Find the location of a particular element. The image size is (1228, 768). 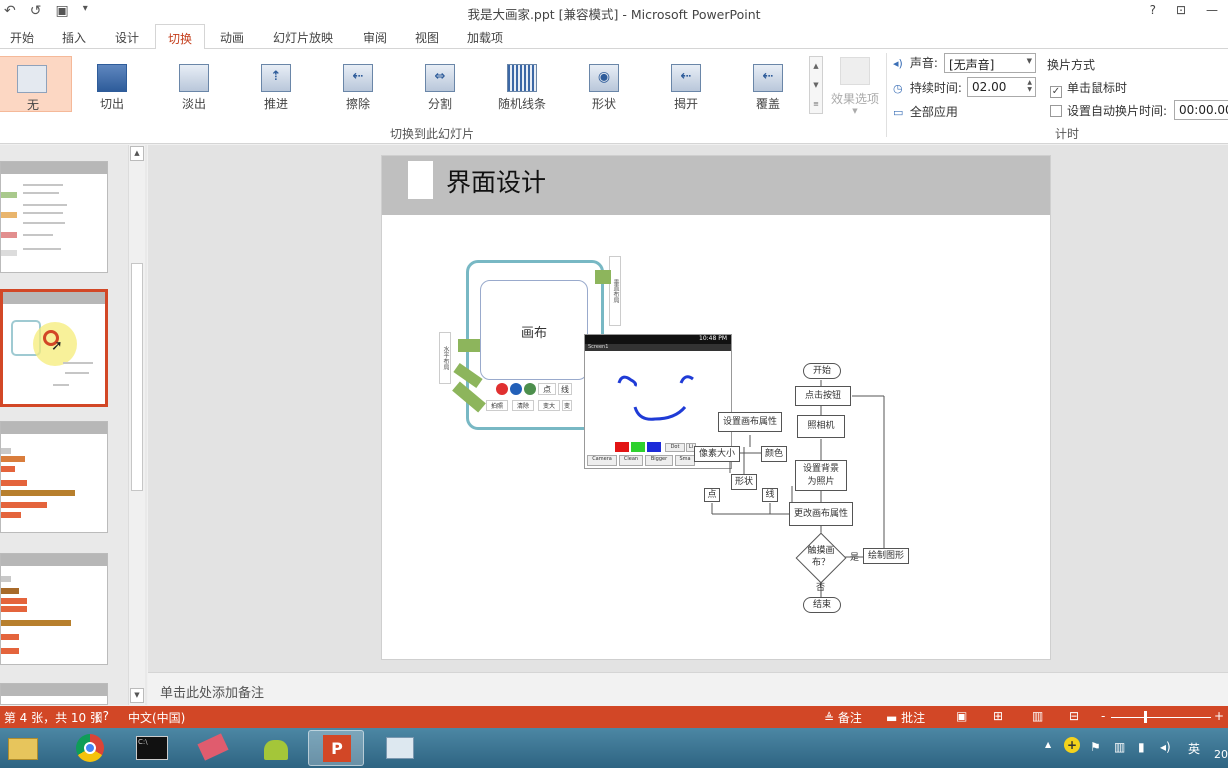

comments-toggle: ▬ 批注 is located at coordinates (905, 717).